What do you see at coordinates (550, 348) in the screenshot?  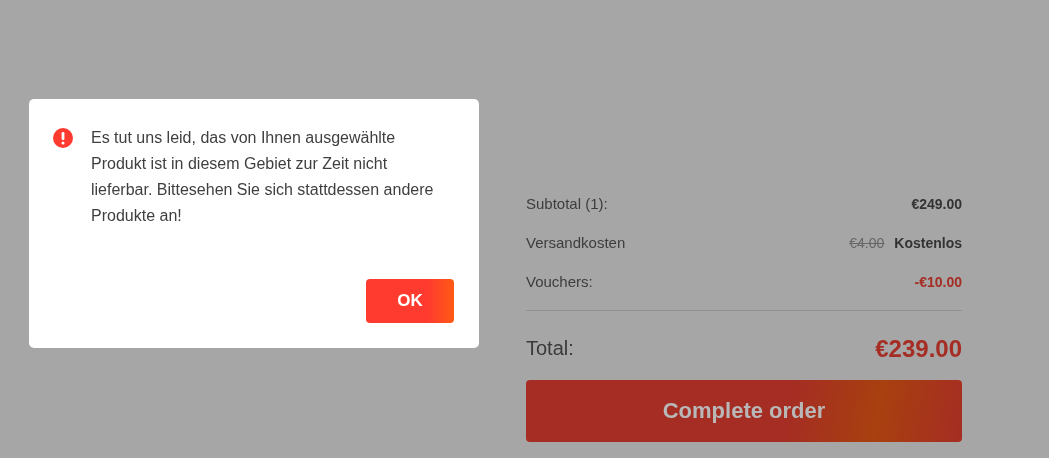 I see `total-label: Total:` at bounding box center [550, 348].